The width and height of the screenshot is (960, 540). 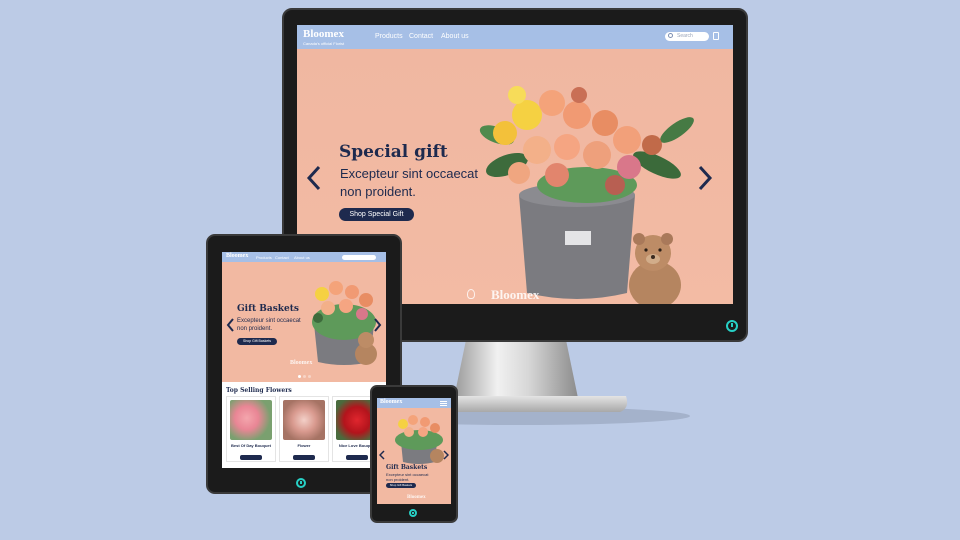 What do you see at coordinates (282, 257) in the screenshot?
I see `tablet-nav-contact: Contact` at bounding box center [282, 257].